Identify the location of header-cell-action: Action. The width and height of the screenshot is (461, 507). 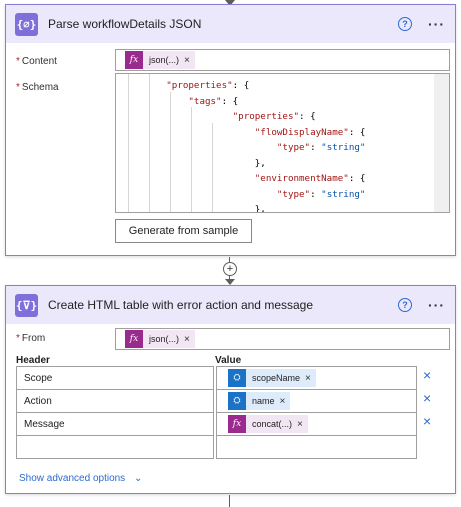
(115, 401).